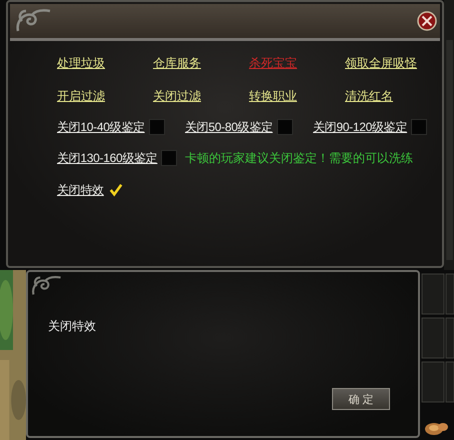  I want to click on menu-link: 转换职业, so click(273, 96).